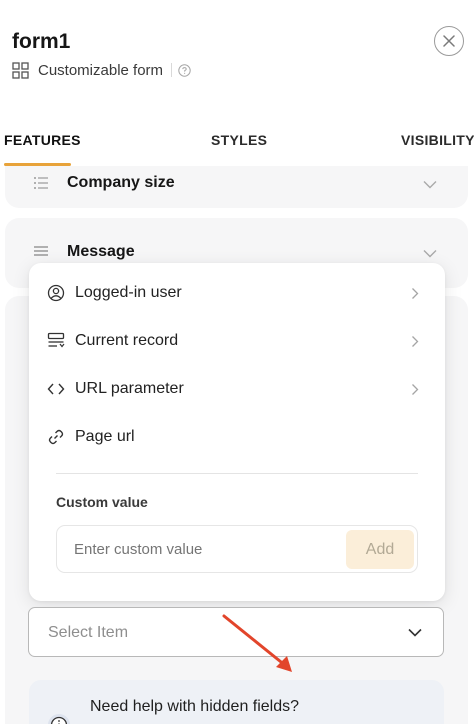 This screenshot has height=724, width=474. Describe the element at coordinates (236, 187) in the screenshot. I see `field-card-company-size: Company size` at that location.